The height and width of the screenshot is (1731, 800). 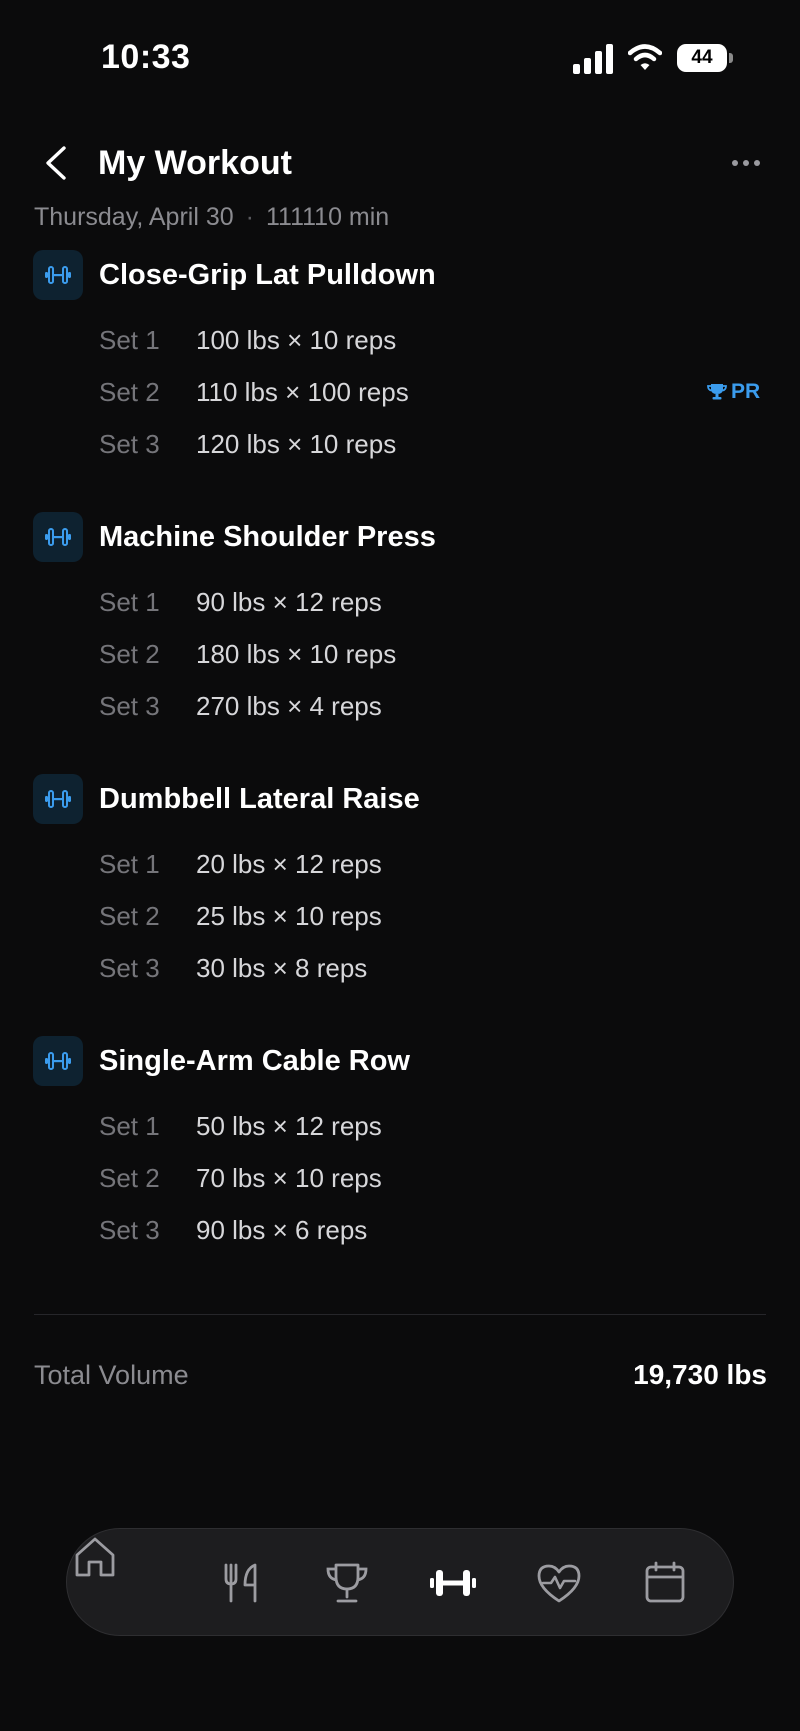 I want to click on battery-tip, so click(x=731, y=58).